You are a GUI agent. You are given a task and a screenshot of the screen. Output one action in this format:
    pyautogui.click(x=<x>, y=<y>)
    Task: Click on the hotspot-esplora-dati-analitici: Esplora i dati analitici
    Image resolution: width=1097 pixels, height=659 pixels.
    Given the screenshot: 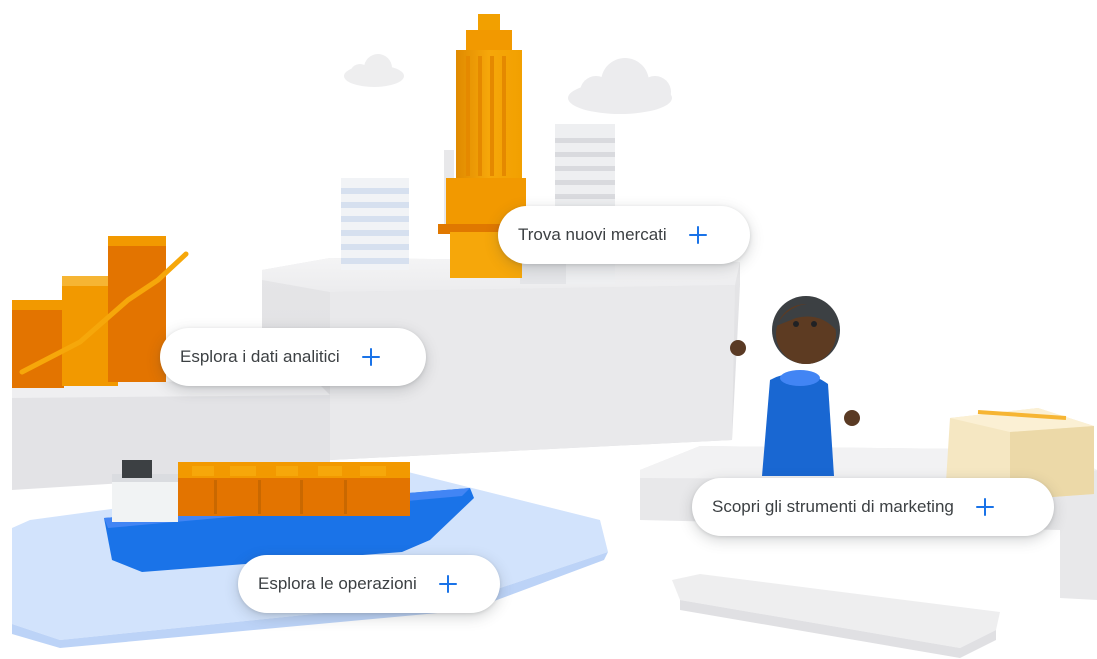 What is the action you would take?
    pyautogui.click(x=293, y=357)
    